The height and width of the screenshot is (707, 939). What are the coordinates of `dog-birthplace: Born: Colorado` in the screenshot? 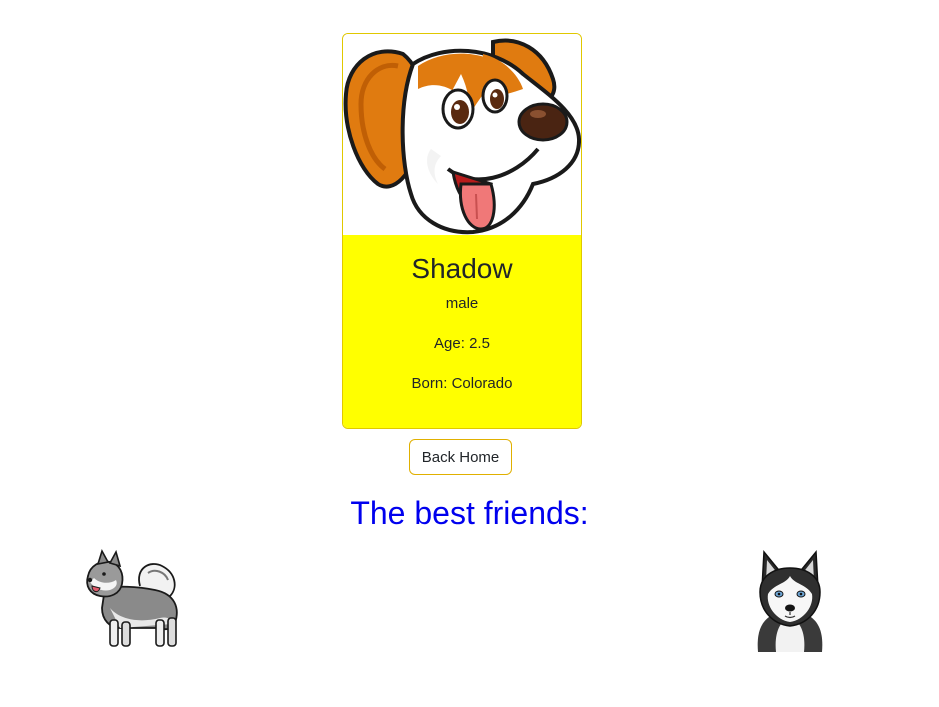 It's located at (462, 383).